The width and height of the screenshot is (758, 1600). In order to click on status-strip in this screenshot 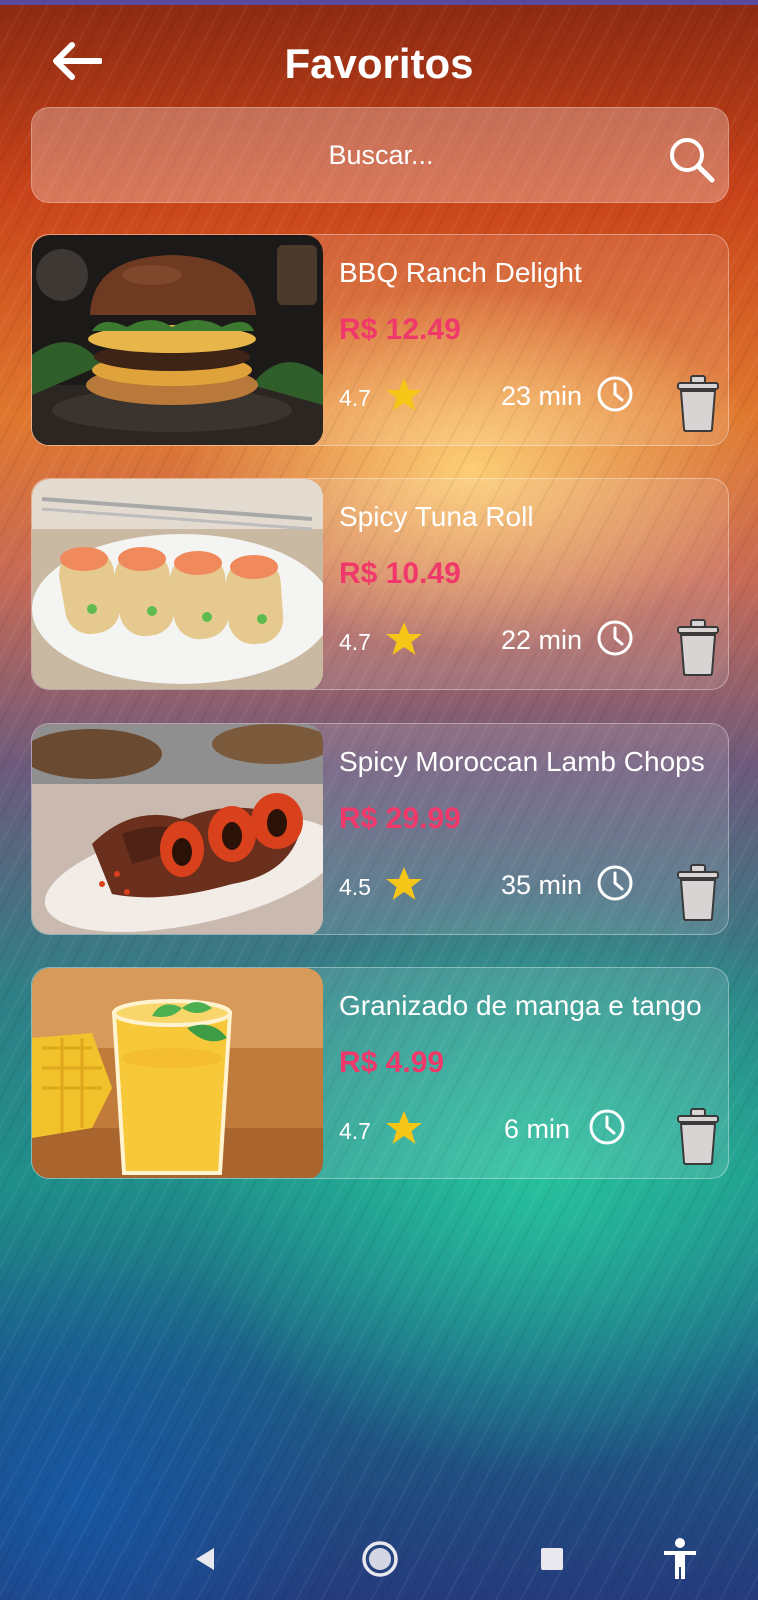, I will do `click(379, 2)`.